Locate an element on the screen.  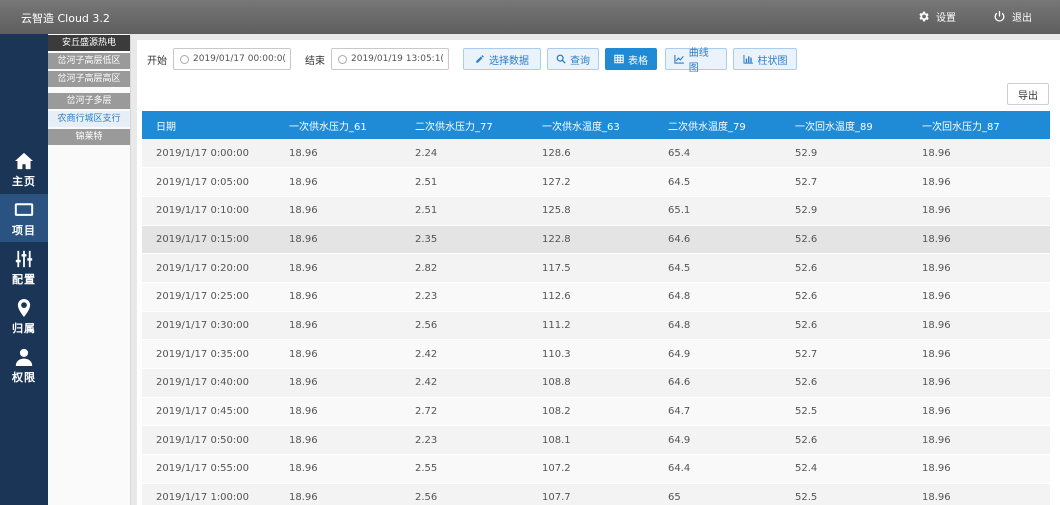
nav-item-permission: 权限 is located at coordinates (24, 365).